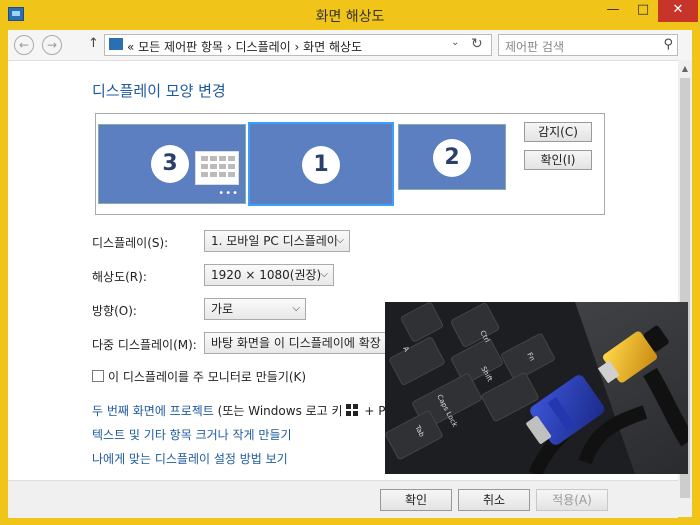  I want to click on forward-arrow-icon: →, so click(52, 45).